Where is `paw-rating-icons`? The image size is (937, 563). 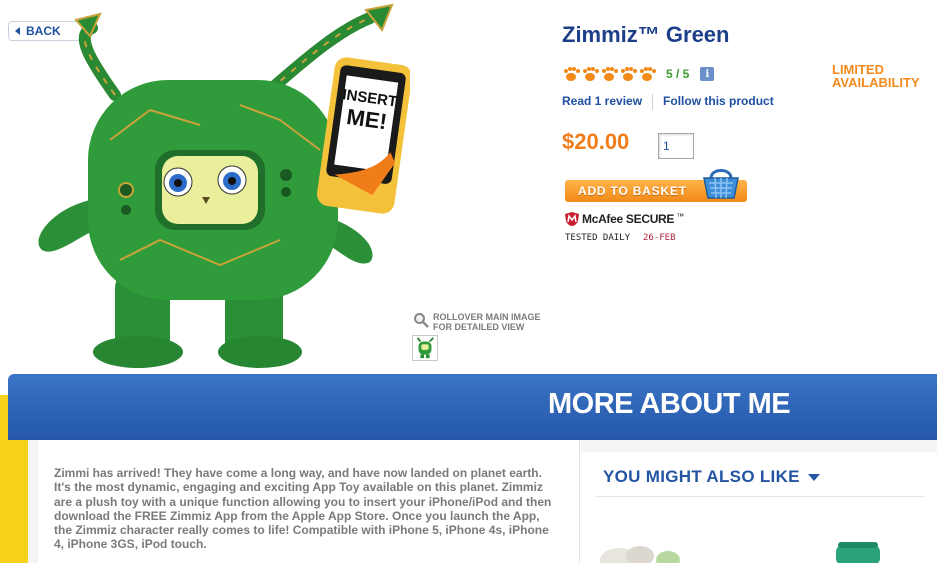 paw-rating-icons is located at coordinates (609, 74).